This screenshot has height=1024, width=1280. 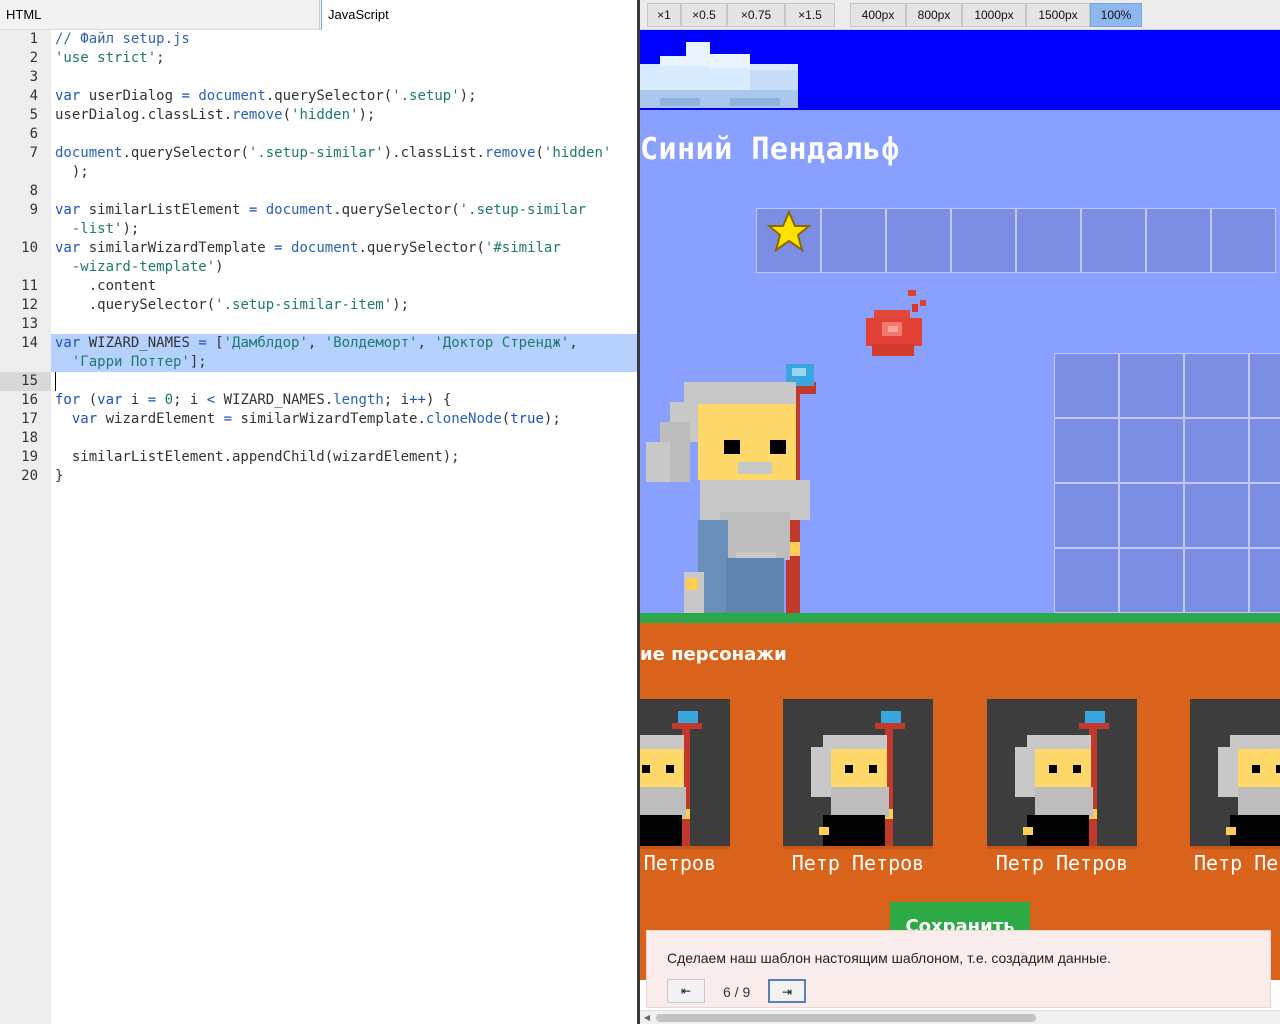 What do you see at coordinates (29, 305) in the screenshot?
I see `line-number: 12` at bounding box center [29, 305].